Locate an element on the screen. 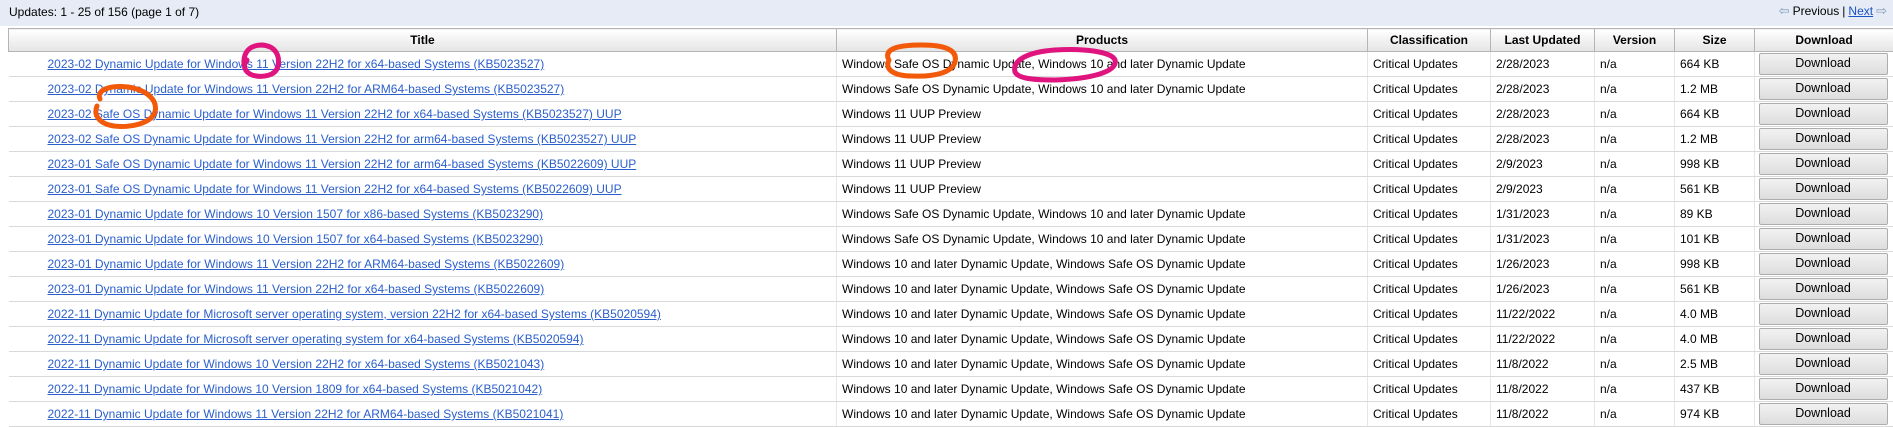  next-link: Next is located at coordinates (1860, 11).